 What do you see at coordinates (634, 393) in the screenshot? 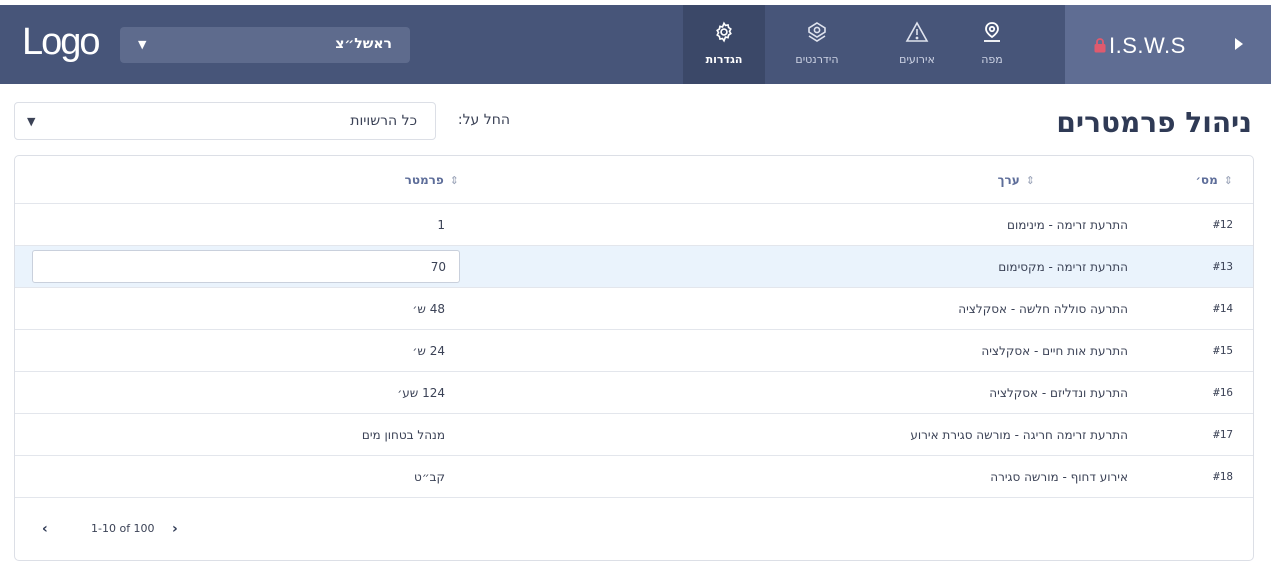
I see `table-row: #16 התרעת ונדליזם - אסקלציה 124 שע׳` at bounding box center [634, 393].